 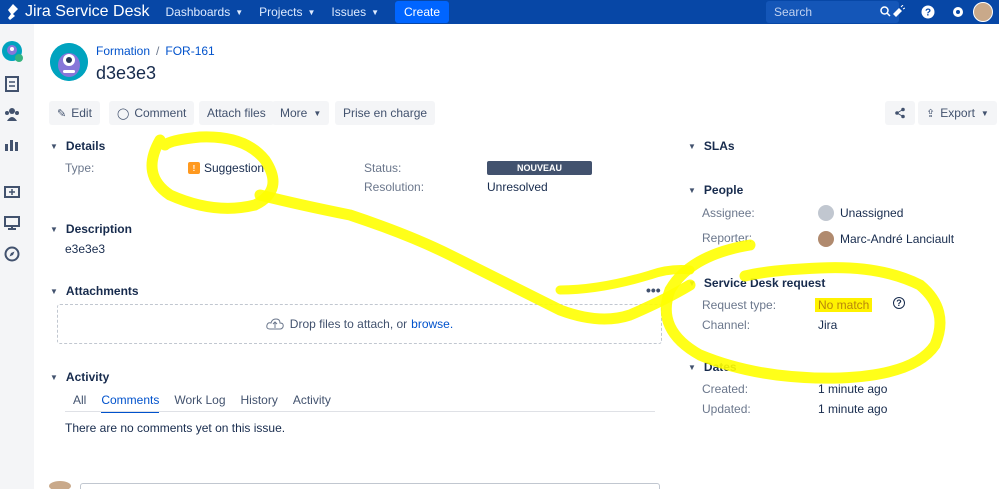 I want to click on tab-work-log: Work Log, so click(x=199, y=403).